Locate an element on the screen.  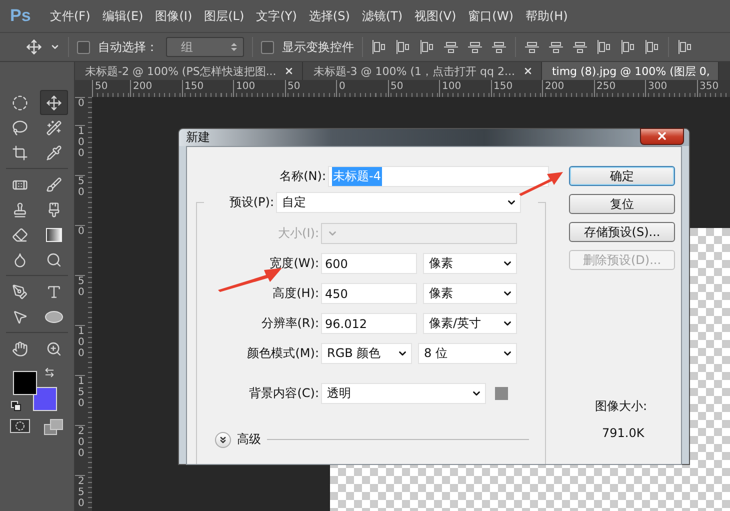
double-chevron-icon is located at coordinates (223, 439).